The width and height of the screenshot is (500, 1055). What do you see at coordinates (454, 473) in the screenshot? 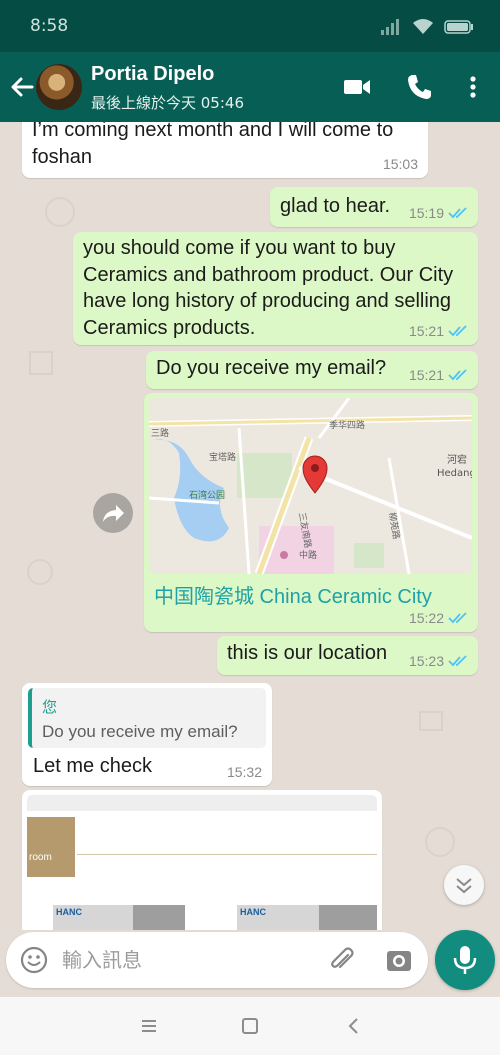
I see `map-label: Hedang` at bounding box center [454, 473].